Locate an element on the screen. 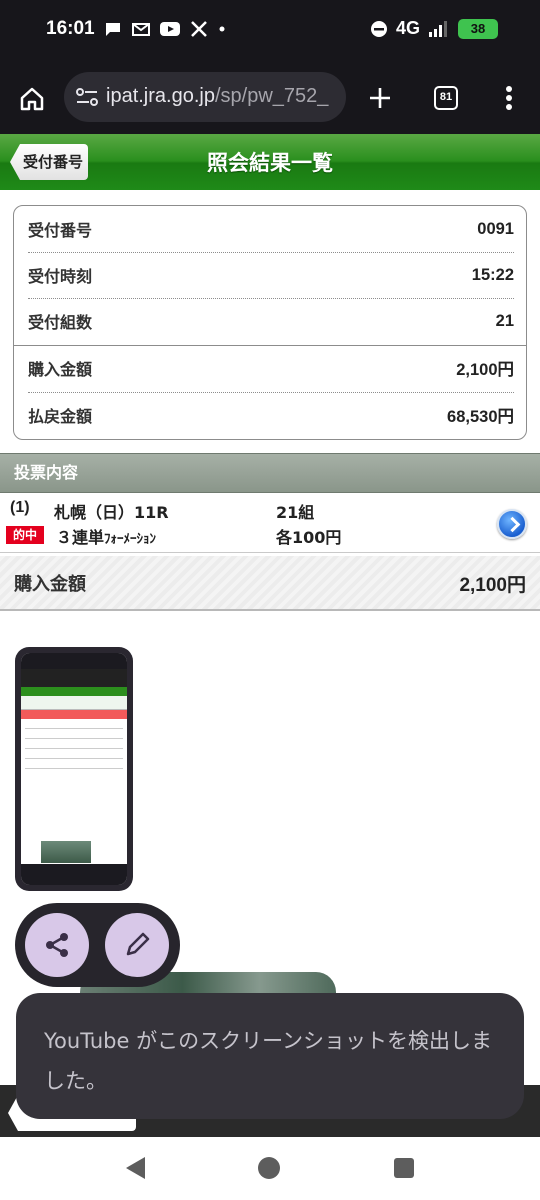  bet-row: (1) 札幌（日）11R 21組 的中 ３連単ﾌｫｰﾒｰｼｮﾝ 各100円 is located at coordinates (270, 523).